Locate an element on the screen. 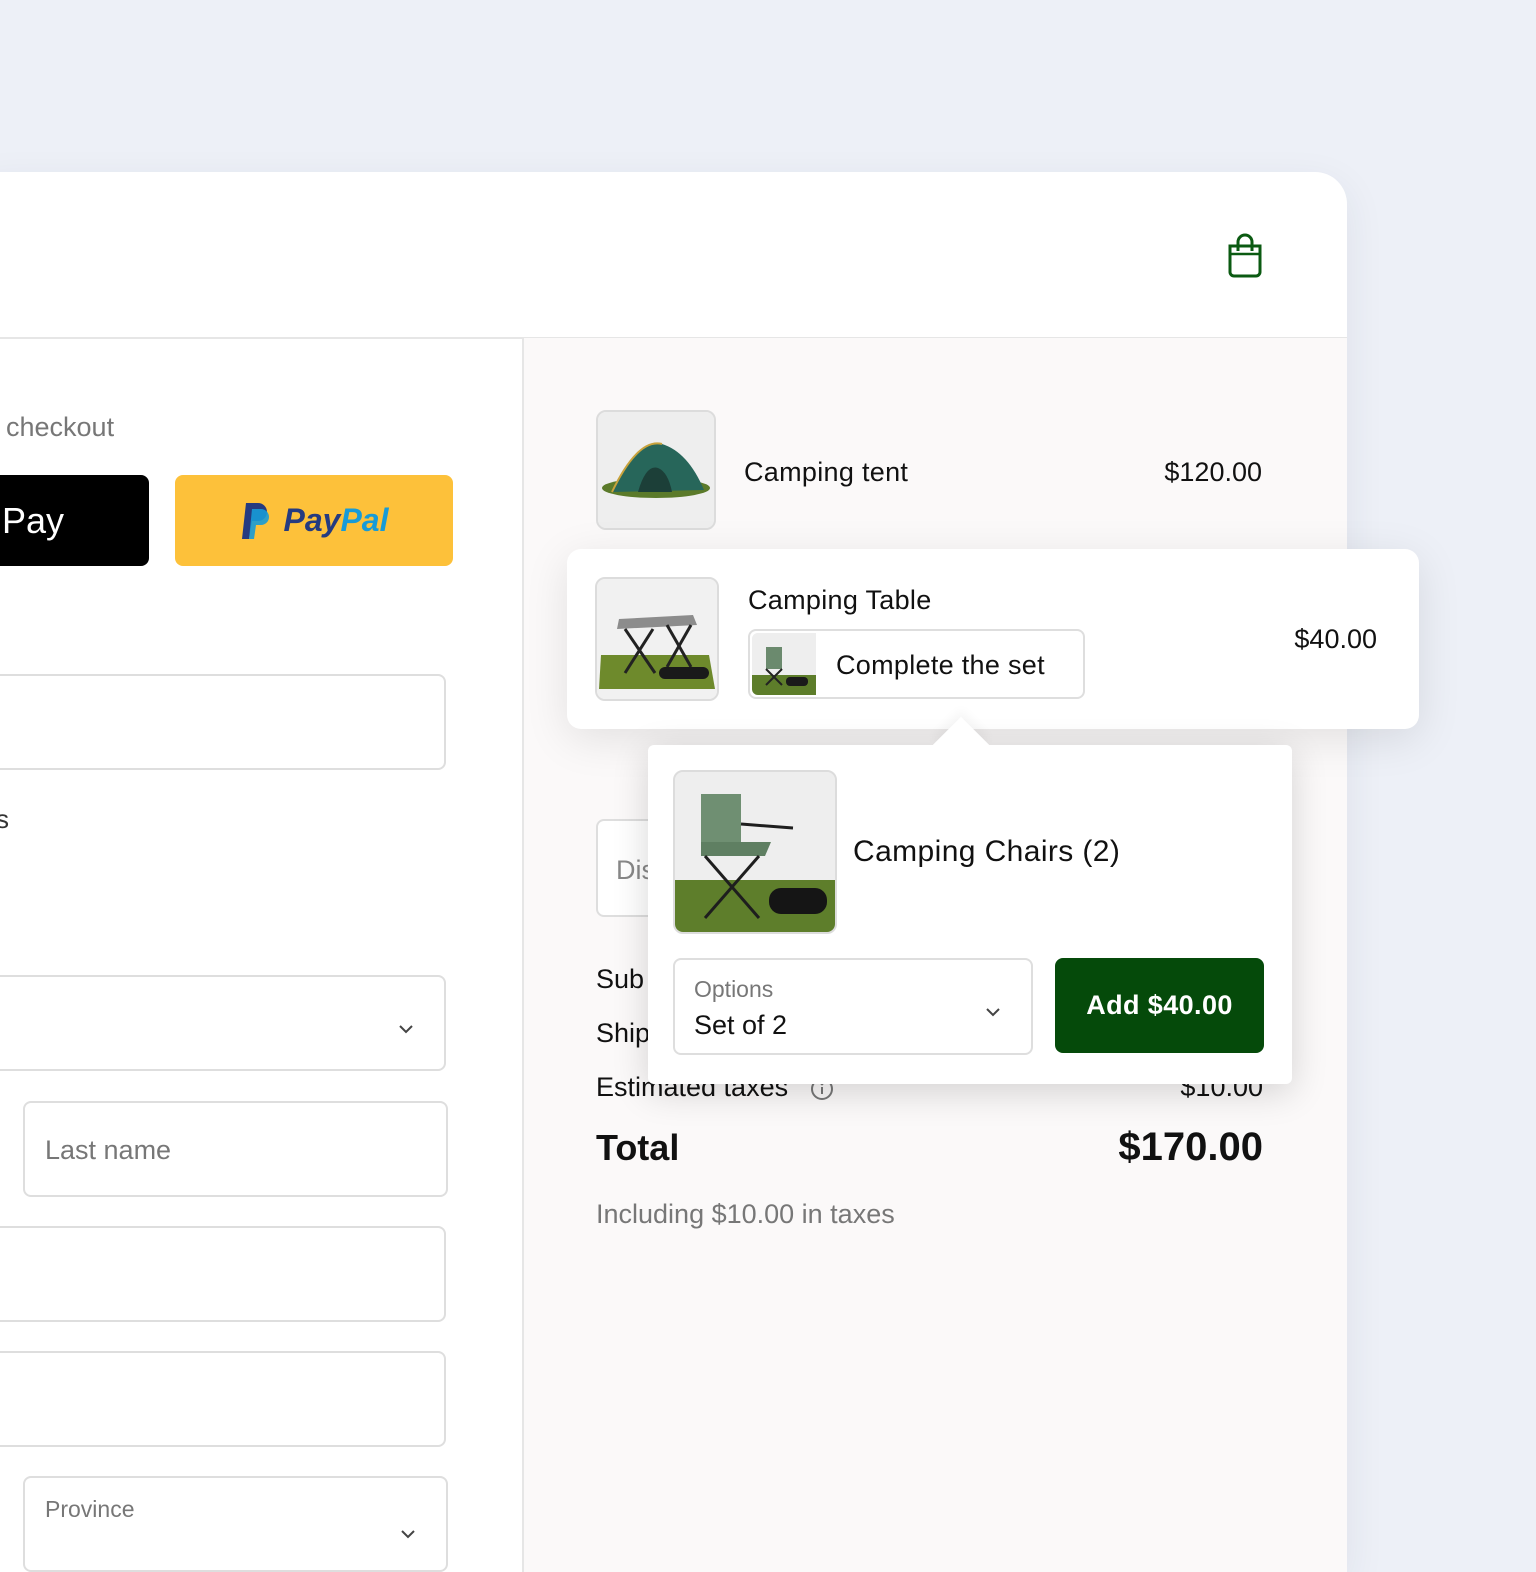  complete-the-set-button: Complete the set is located at coordinates (916, 664).